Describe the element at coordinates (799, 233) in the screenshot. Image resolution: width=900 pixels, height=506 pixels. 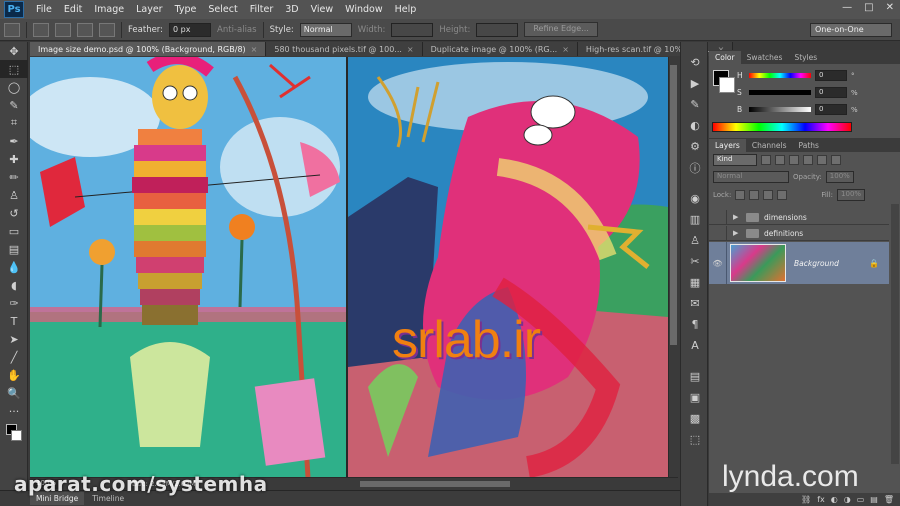
I see `layer-row-definitions: ▶ definitions` at that location.